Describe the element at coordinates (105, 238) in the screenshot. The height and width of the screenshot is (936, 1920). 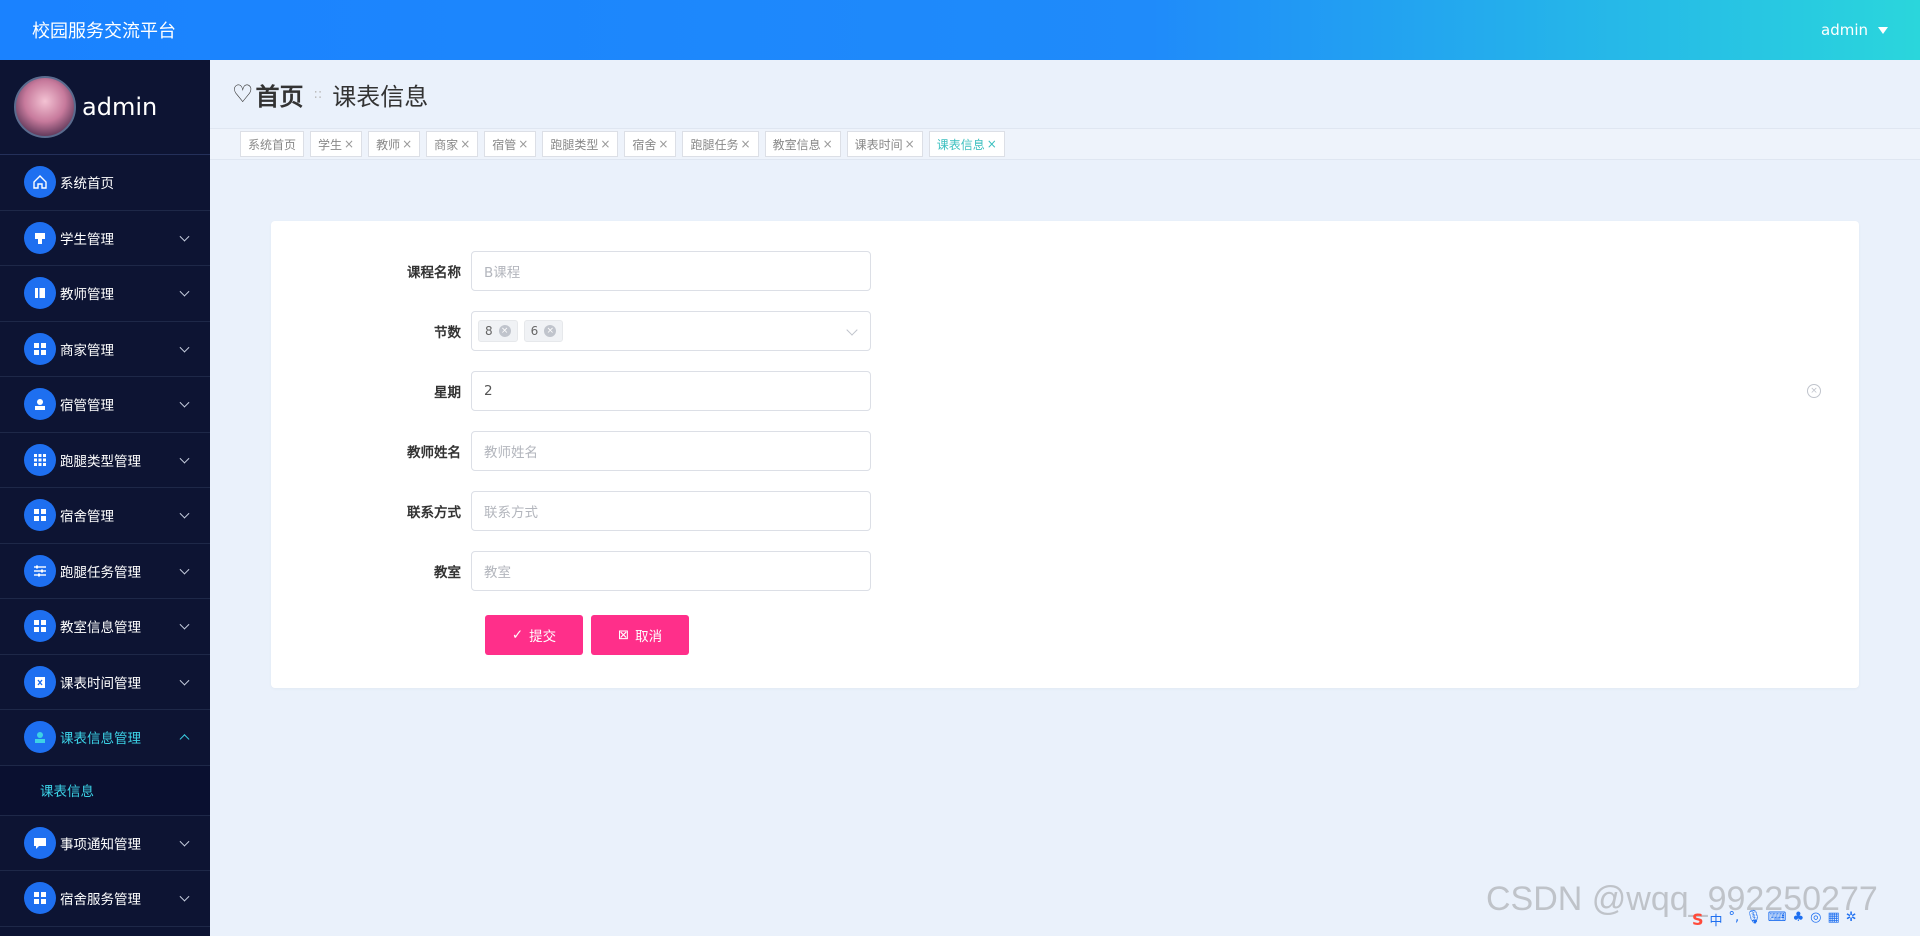
I see `sidebar-item-students: 学生管理` at that location.